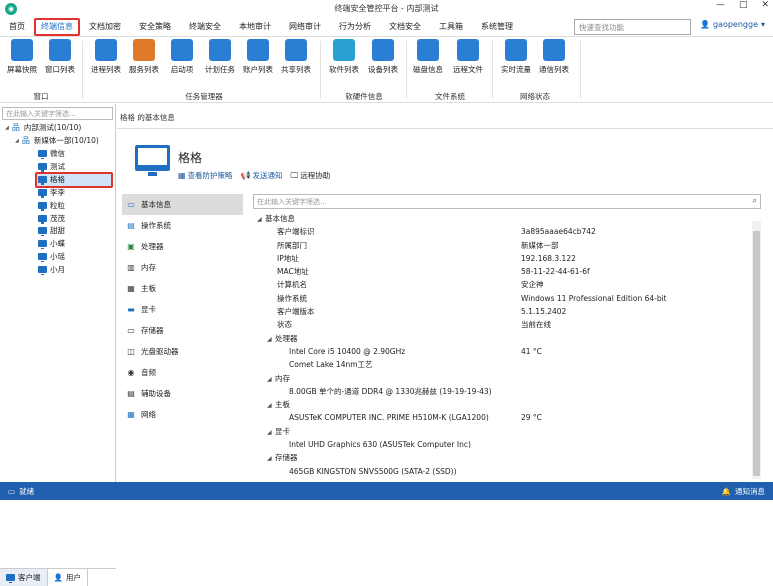 Image resolution: width=773 pixels, height=586 pixels. I want to click on ribbon-button: 实时流量, so click(516, 57).